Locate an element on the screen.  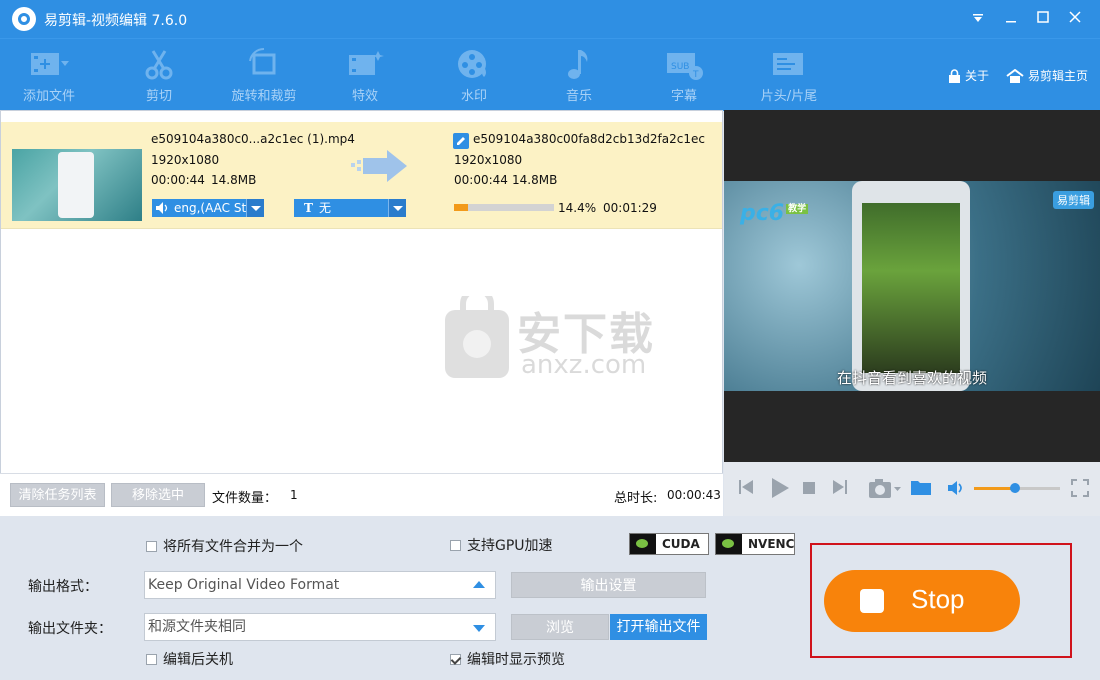
stop-button: Stop is located at coordinates (922, 601).